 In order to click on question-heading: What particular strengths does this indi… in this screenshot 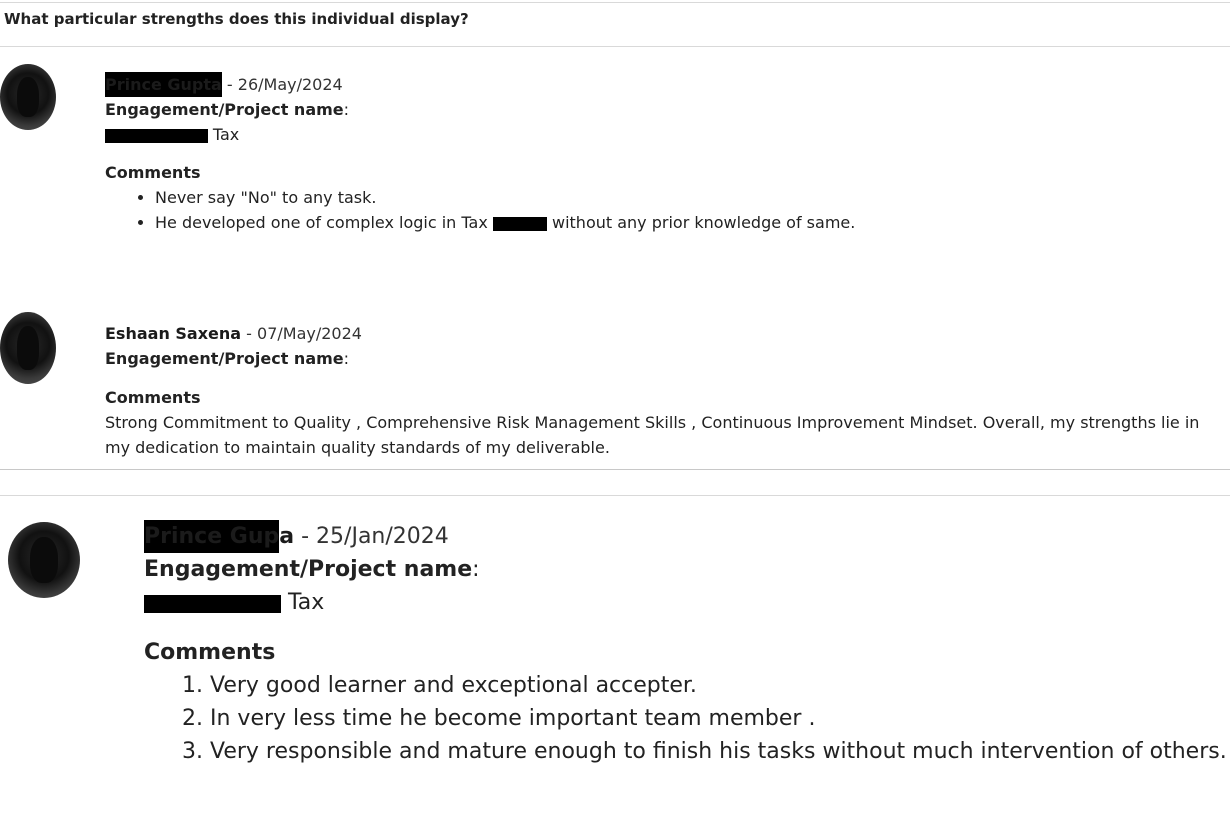, I will do `click(236, 19)`.